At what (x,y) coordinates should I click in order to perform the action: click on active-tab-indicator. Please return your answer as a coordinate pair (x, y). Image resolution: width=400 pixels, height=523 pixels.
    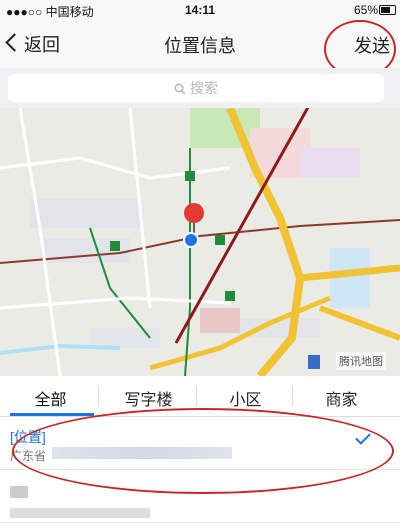
    Looking at the image, I should click on (52, 414).